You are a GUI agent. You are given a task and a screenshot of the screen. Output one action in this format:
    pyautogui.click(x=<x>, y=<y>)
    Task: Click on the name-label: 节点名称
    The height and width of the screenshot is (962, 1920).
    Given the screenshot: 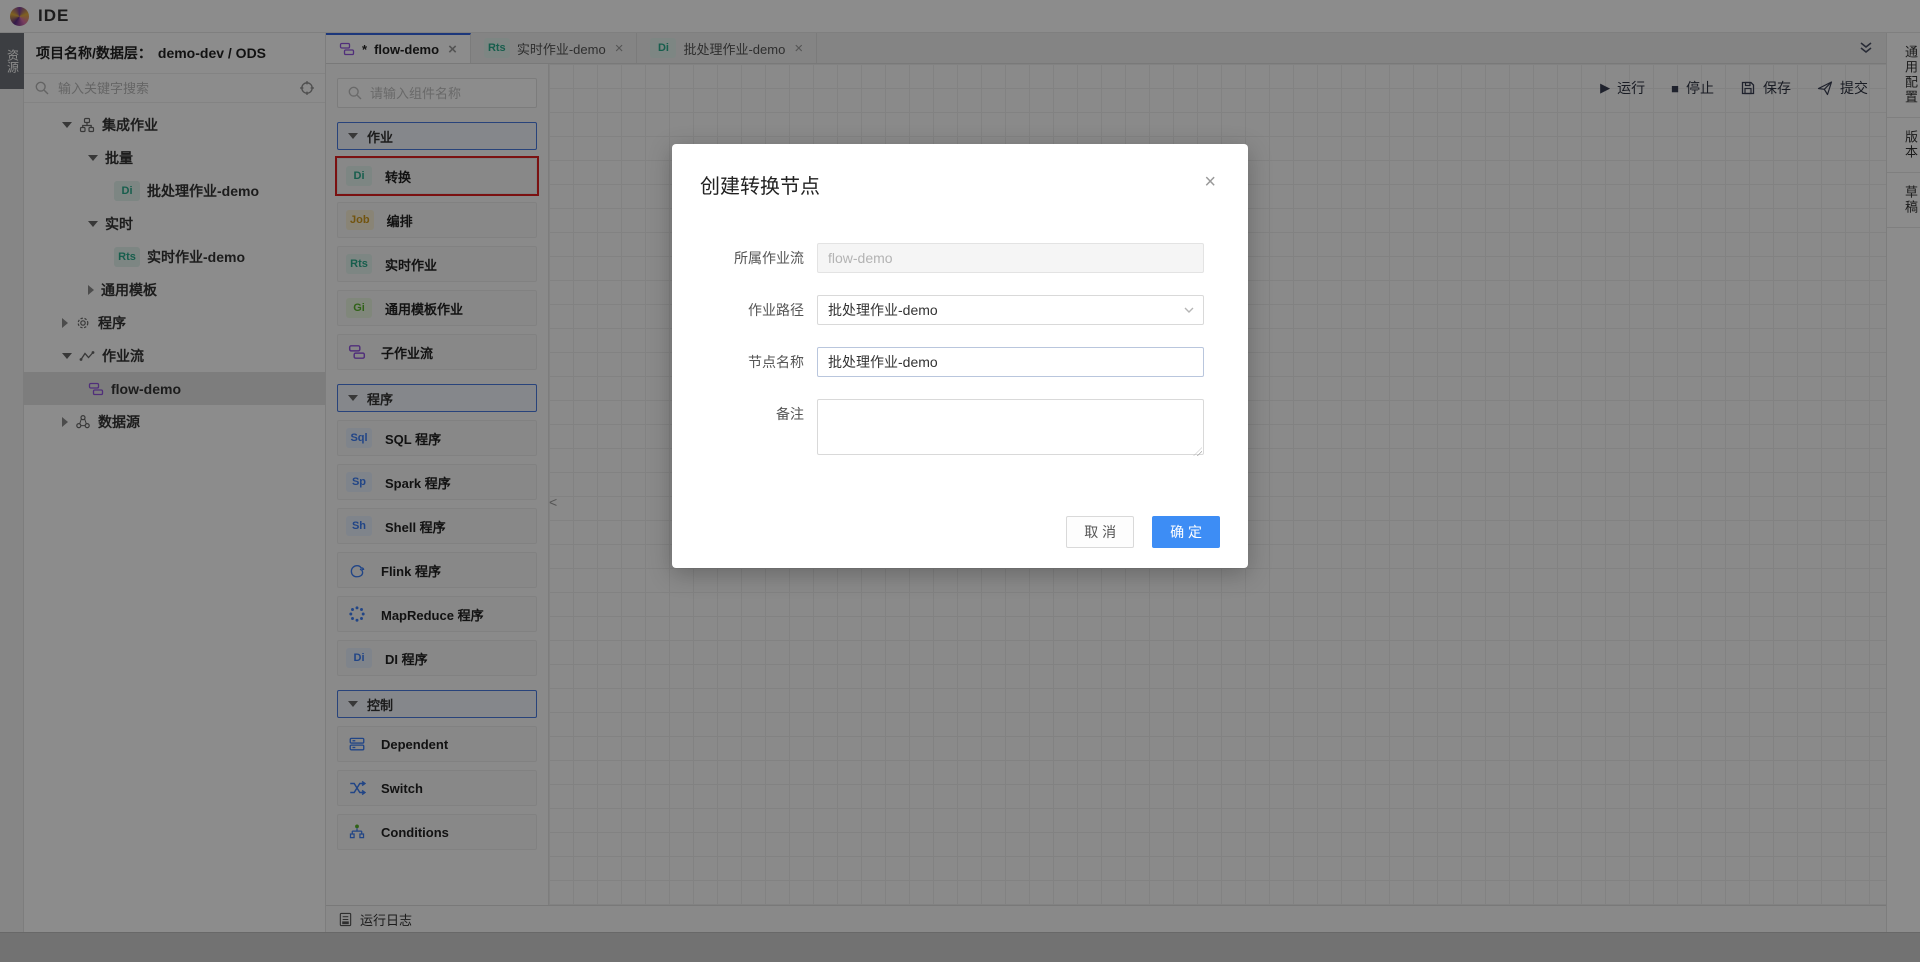 What is the action you would take?
    pyautogui.click(x=776, y=362)
    